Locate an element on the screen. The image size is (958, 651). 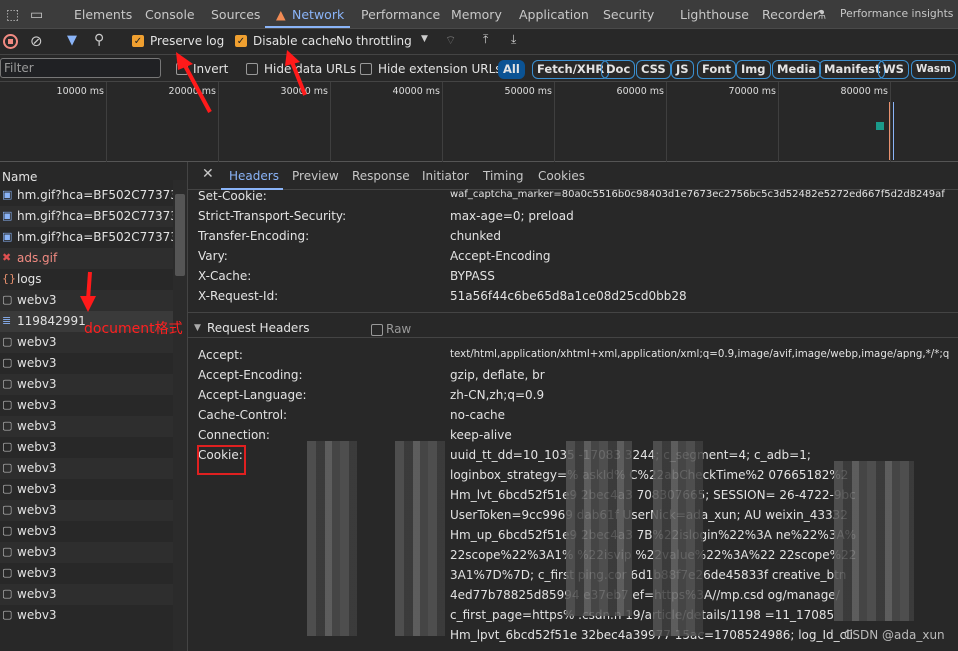
arrow-disable-cache is located at coordinates (298, 78).